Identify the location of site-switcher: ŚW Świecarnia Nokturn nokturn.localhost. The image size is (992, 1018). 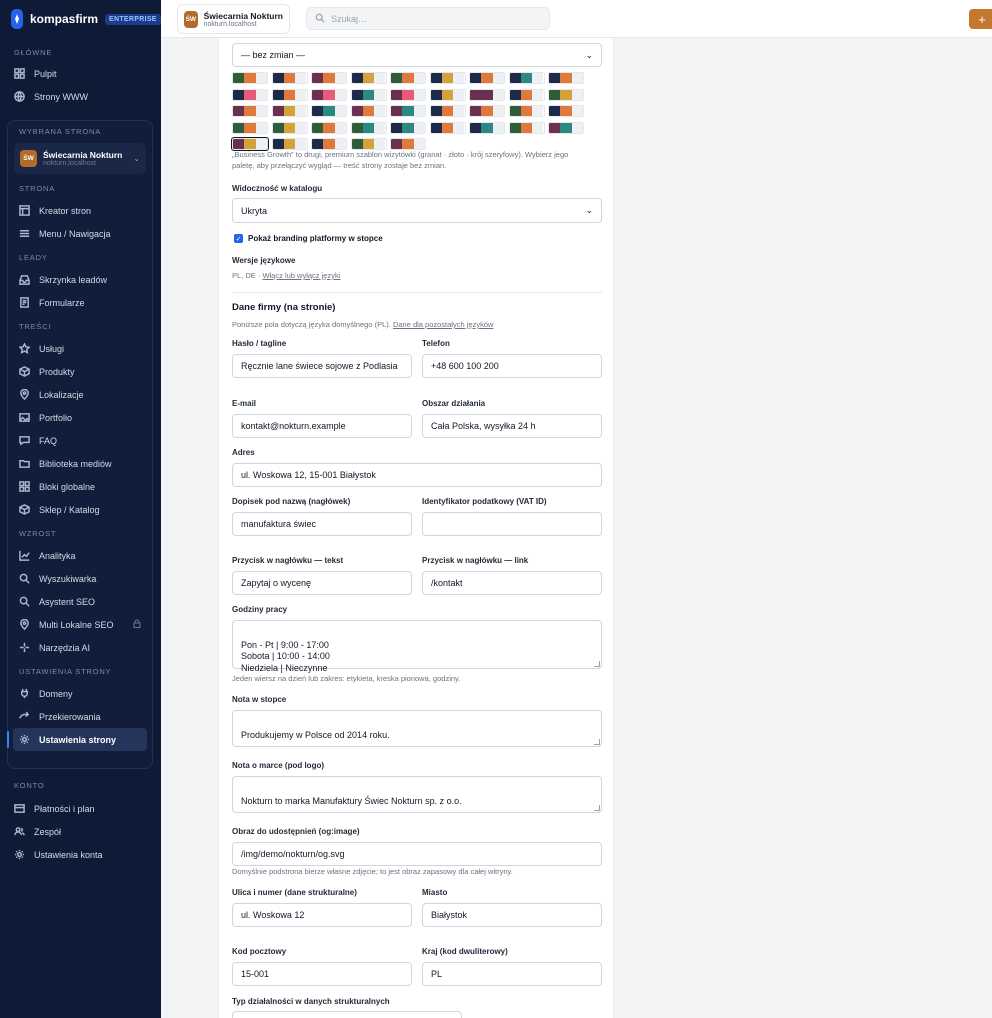
(233, 19).